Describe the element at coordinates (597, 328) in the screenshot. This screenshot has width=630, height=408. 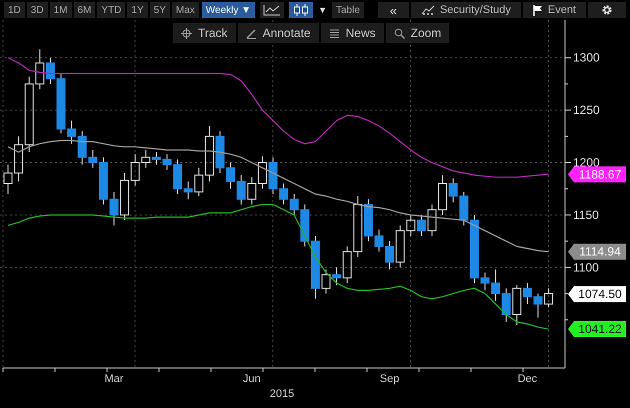
I see `price-tag: 1041.22` at that location.